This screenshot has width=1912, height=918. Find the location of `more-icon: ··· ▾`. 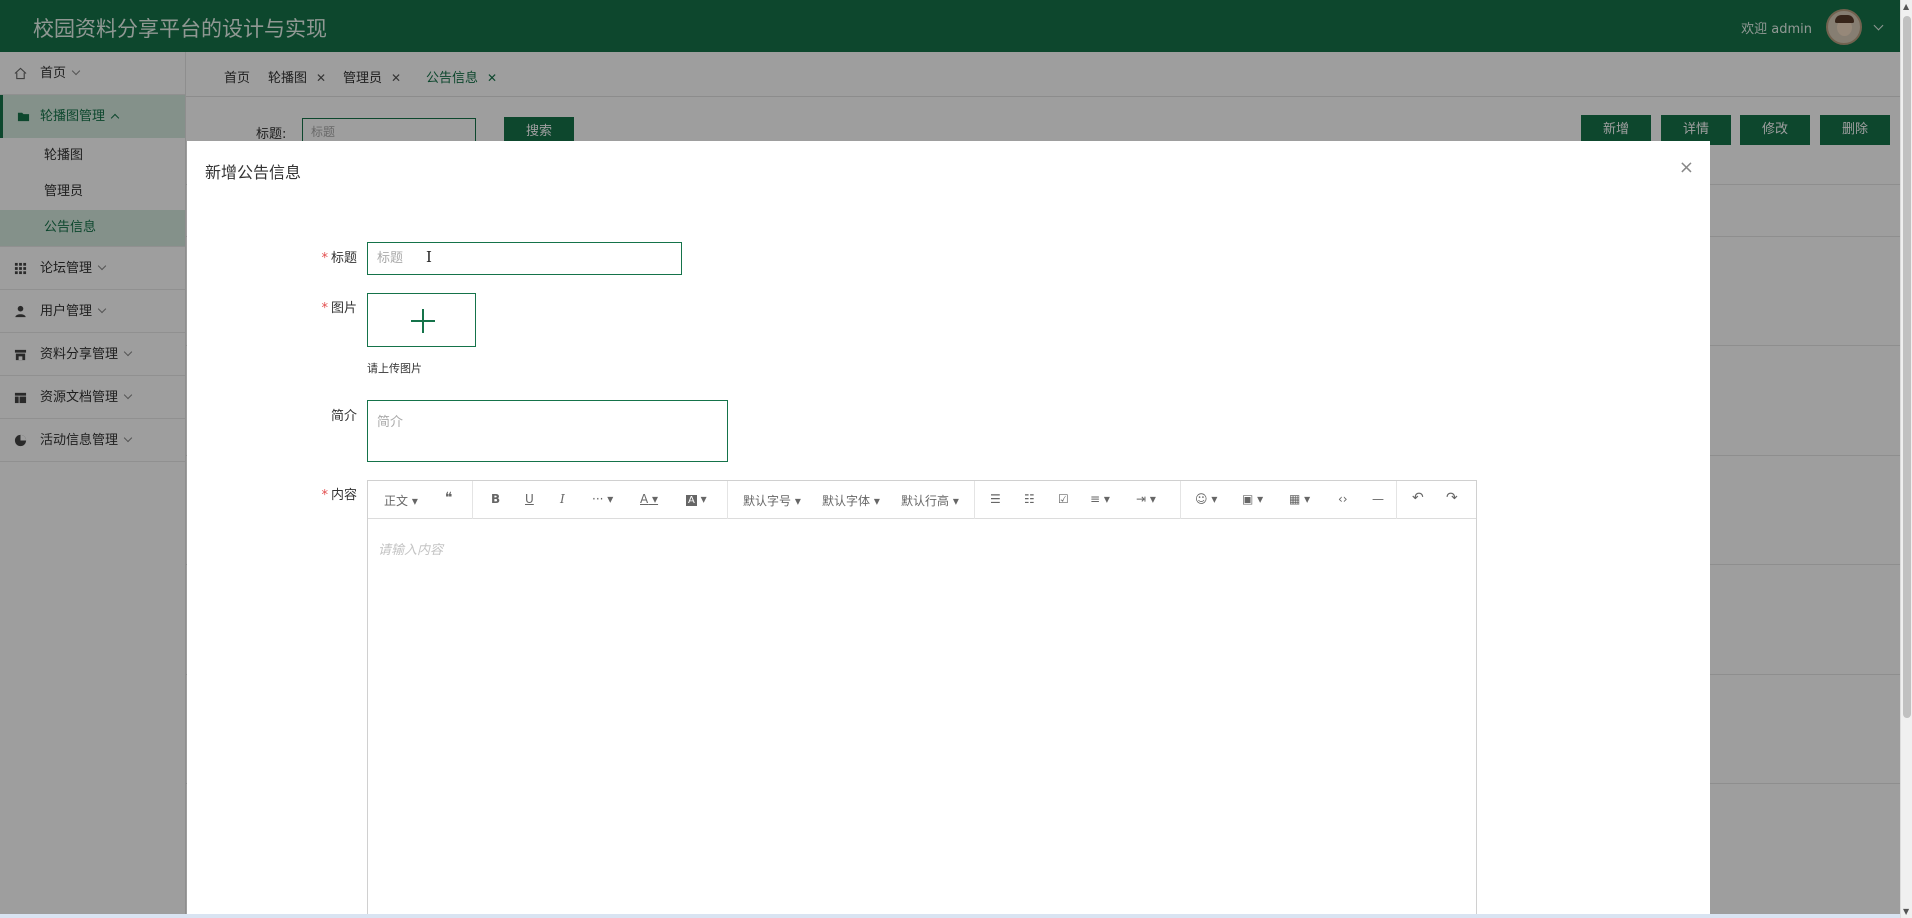

more-icon: ··· ▾ is located at coordinates (602, 499).